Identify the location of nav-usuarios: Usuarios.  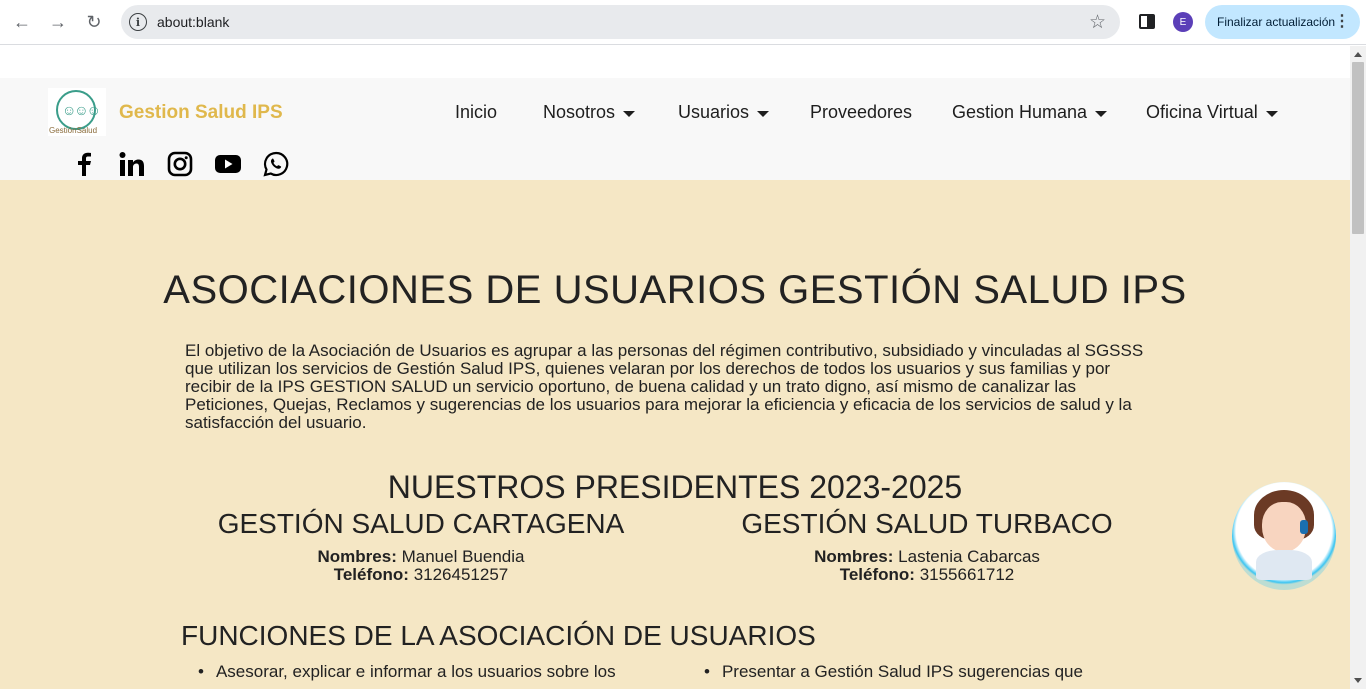
(724, 112).